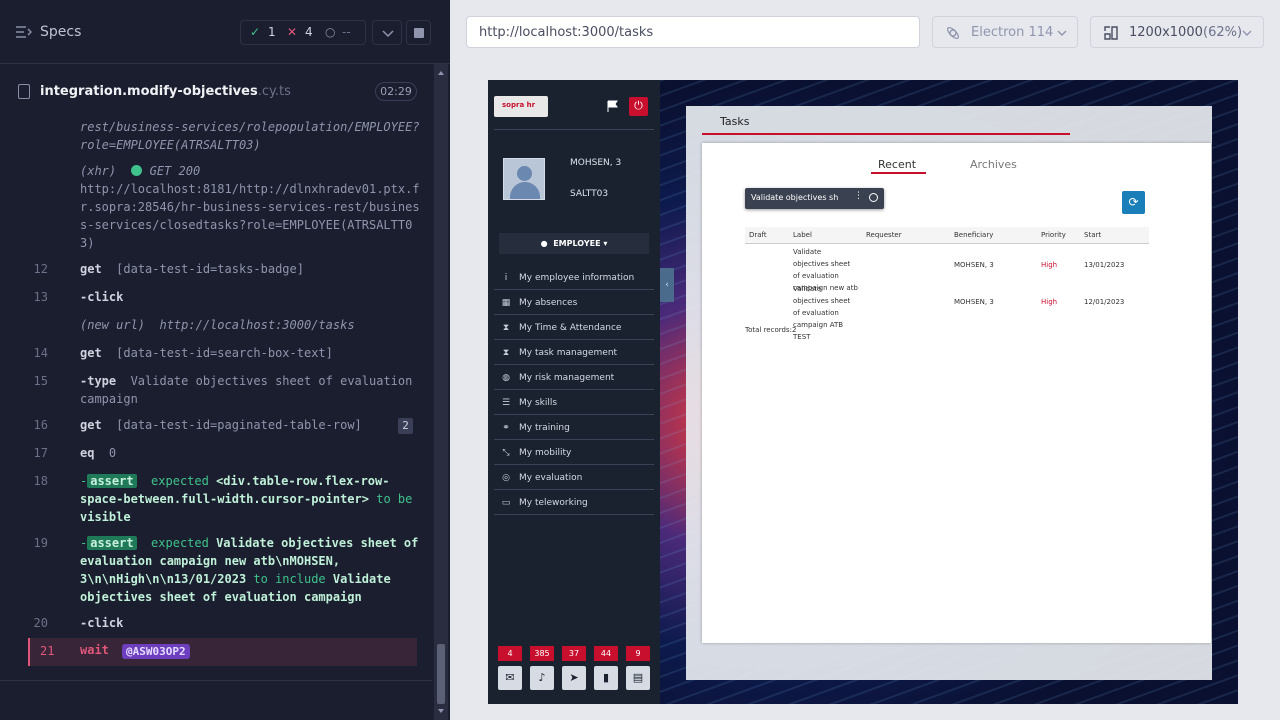 This screenshot has height=720, width=1280. I want to click on options-dropdown-button, so click(387, 32).